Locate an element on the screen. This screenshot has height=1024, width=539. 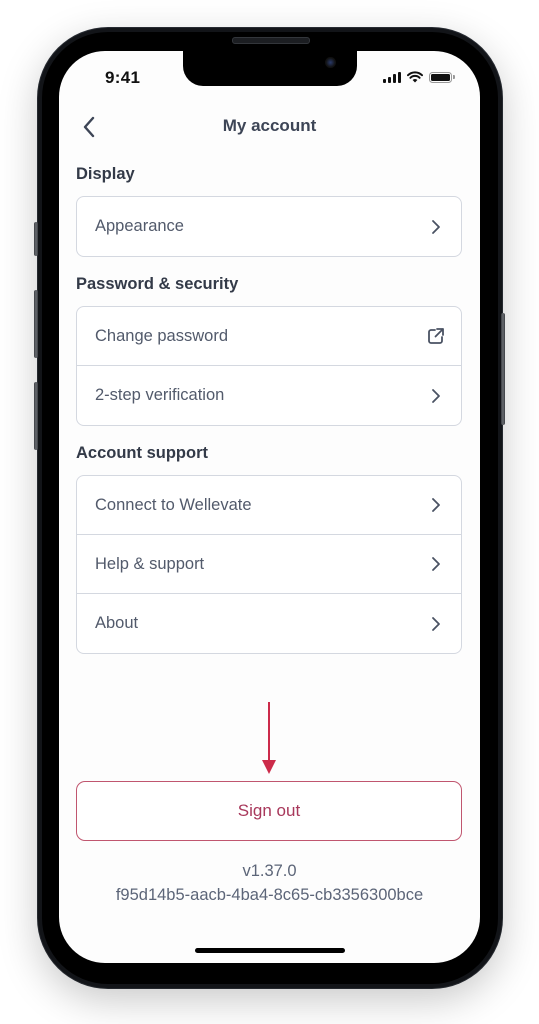
app-version: v1.37.0 is located at coordinates (269, 871).